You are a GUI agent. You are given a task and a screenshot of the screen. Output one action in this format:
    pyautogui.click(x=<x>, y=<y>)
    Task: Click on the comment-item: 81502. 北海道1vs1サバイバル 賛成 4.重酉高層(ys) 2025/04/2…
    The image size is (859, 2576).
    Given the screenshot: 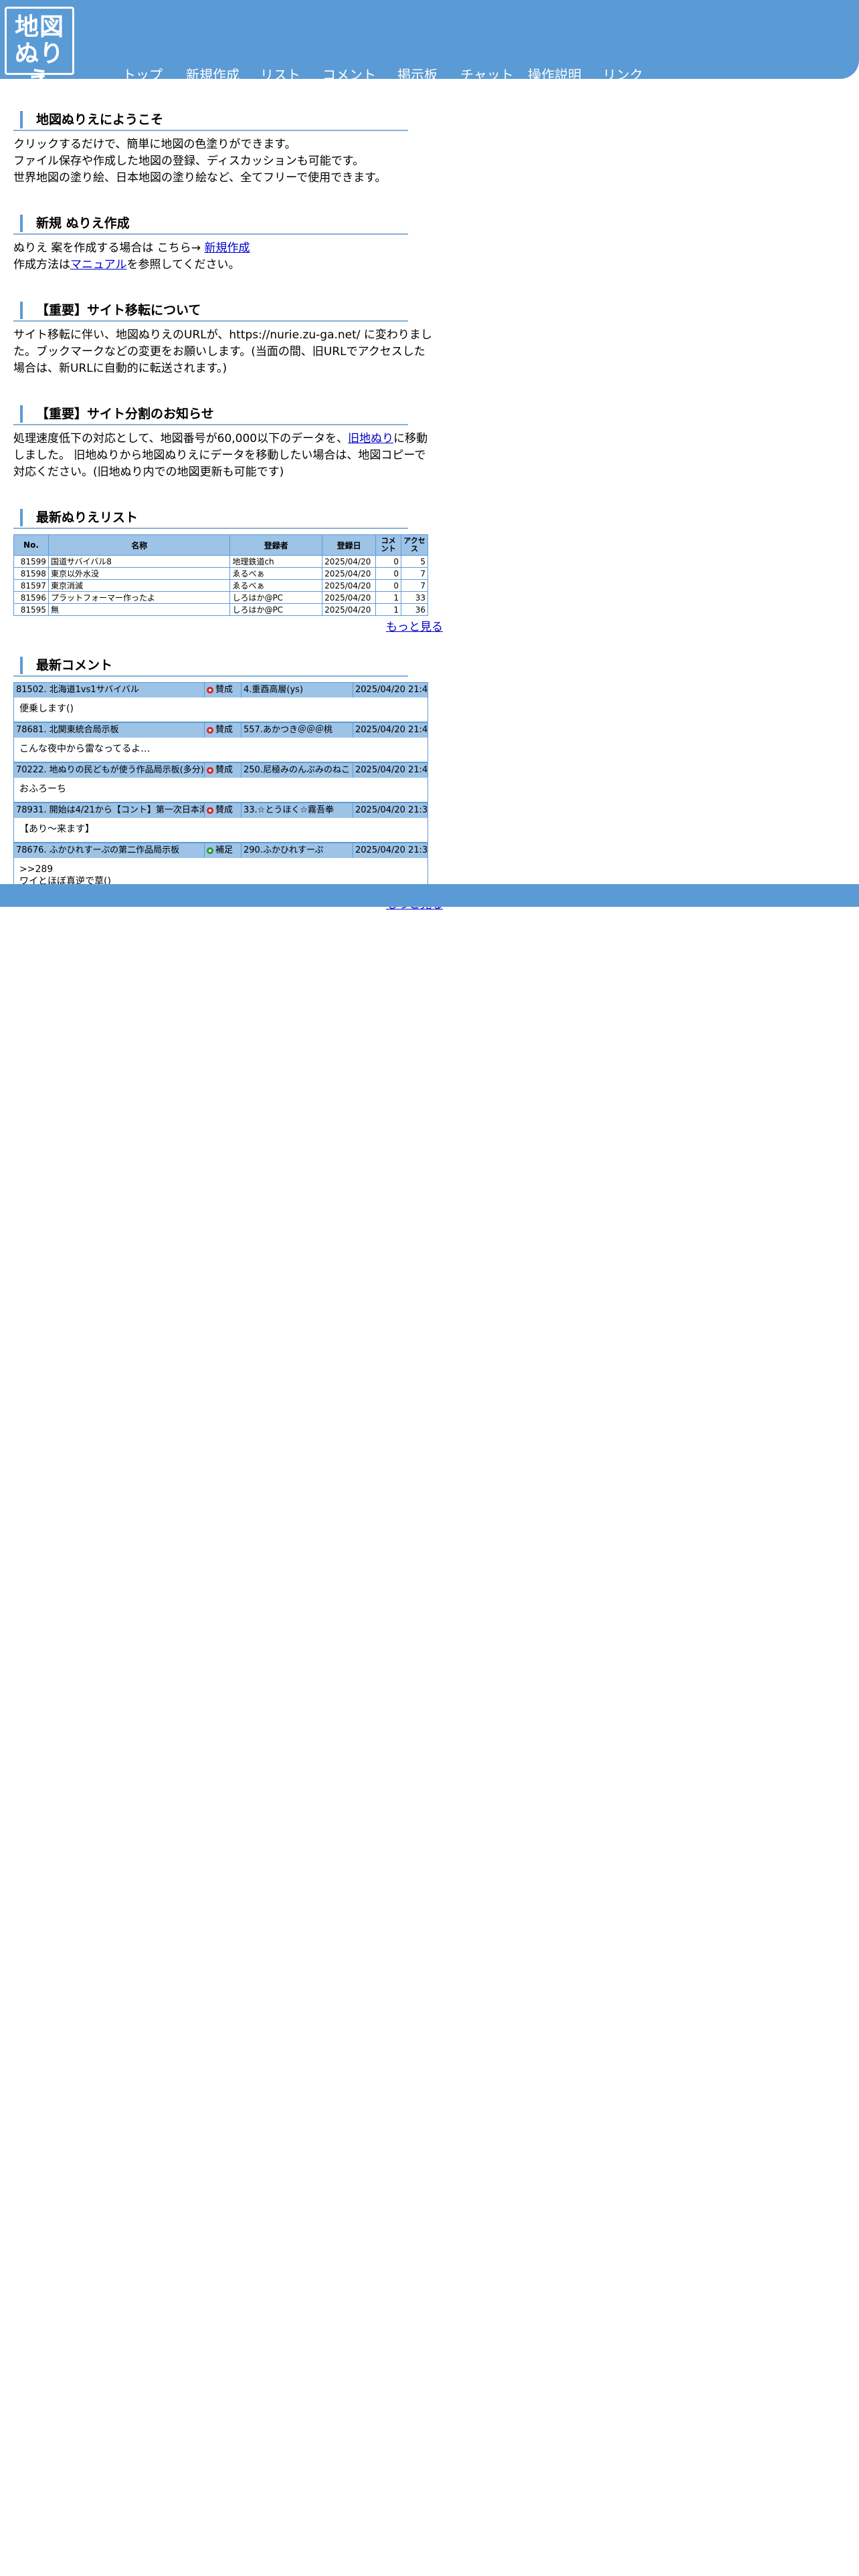 What is the action you would take?
    pyautogui.click(x=220, y=702)
    